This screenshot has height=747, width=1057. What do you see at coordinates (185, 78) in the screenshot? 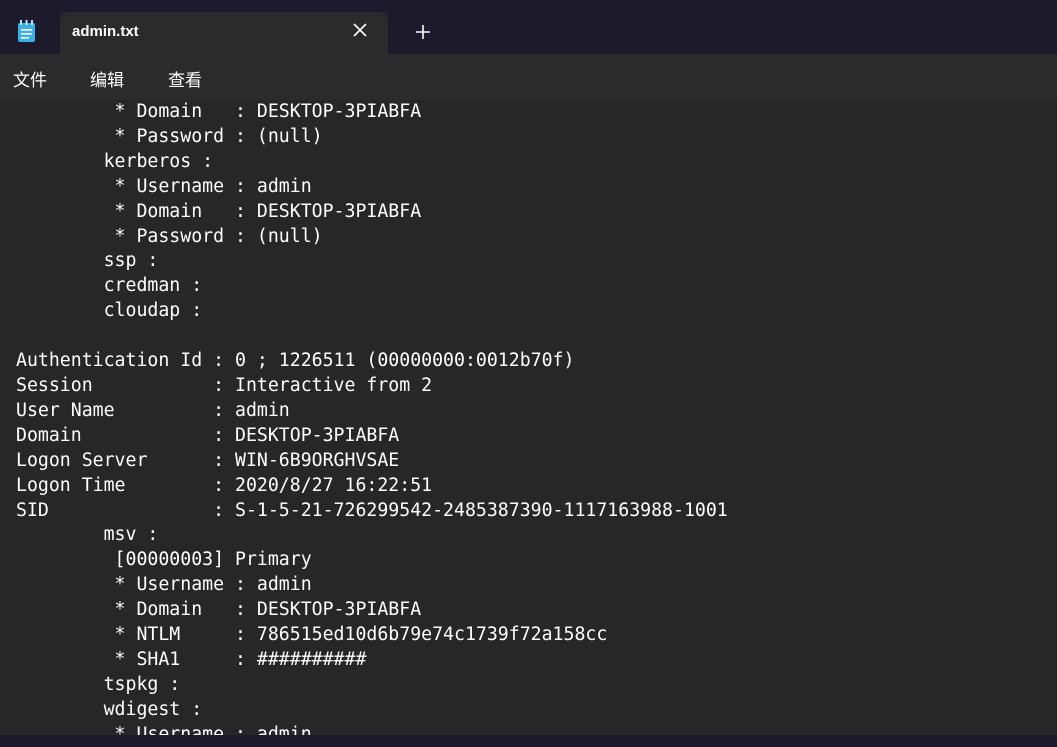
I see `menu-view: 查看` at bounding box center [185, 78].